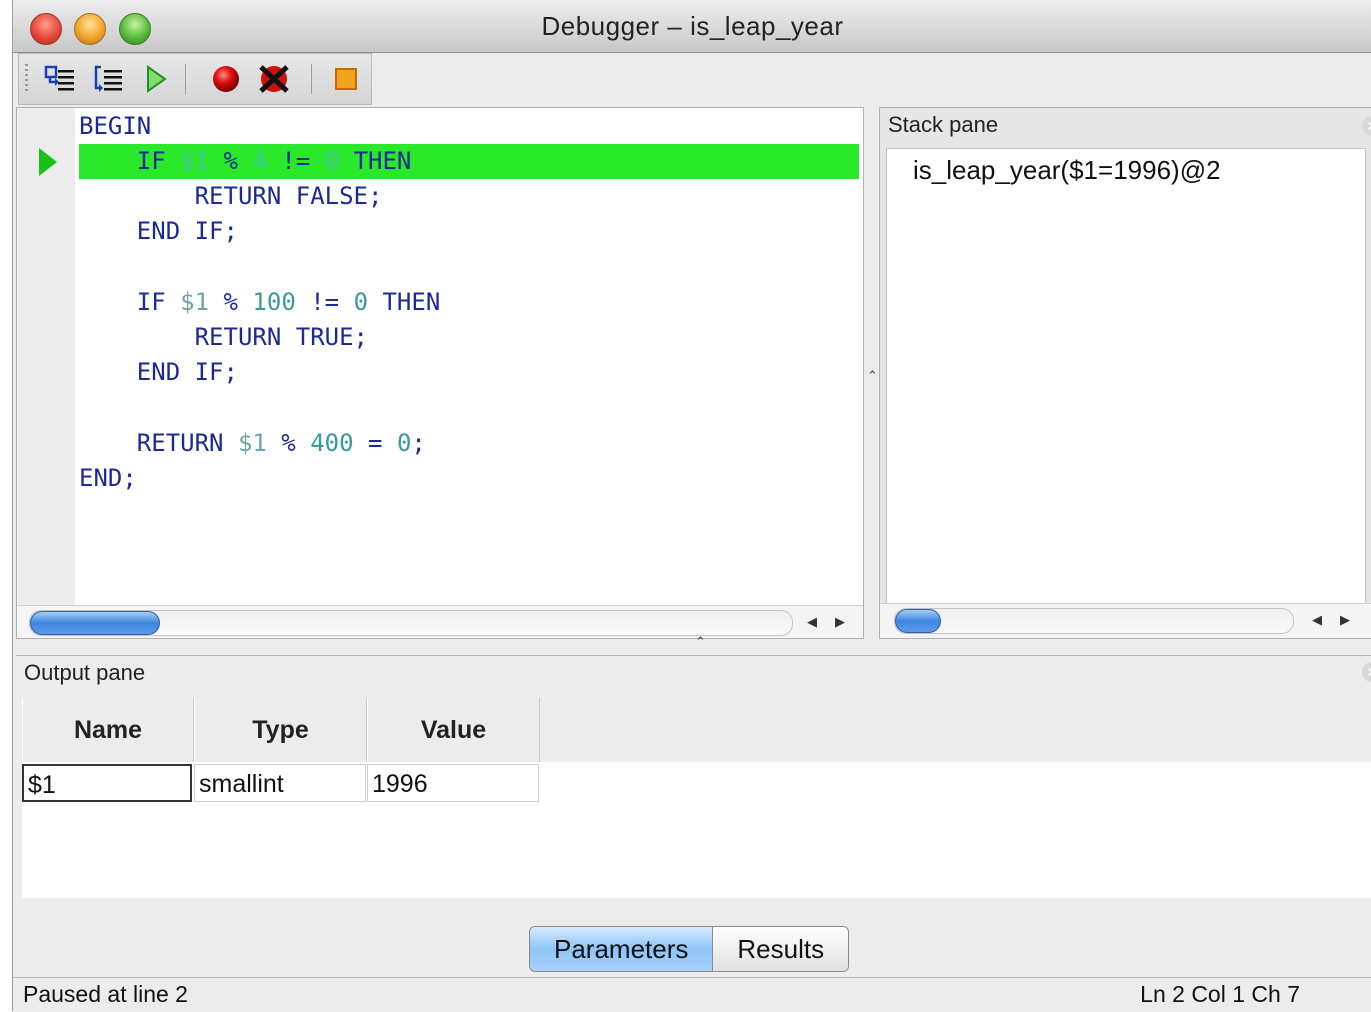 The image size is (1371, 1012). I want to click on code-line: RETURN $1 % 400 = 0;, so click(252, 443).